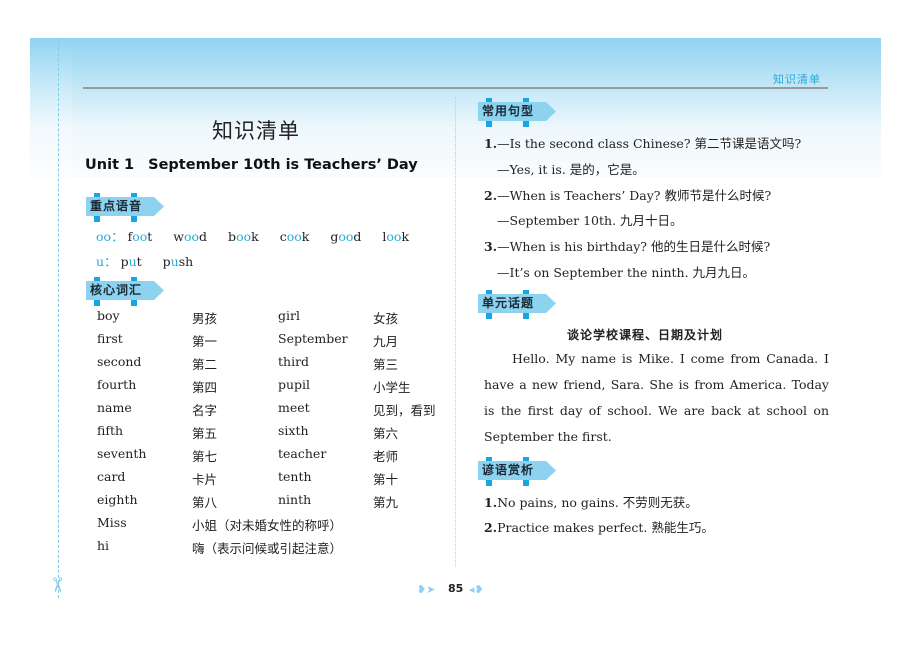  What do you see at coordinates (628, 195) in the screenshot?
I see `sentence-question: 2.—When is Teachers’ Day? 教师节是什么时候?` at bounding box center [628, 195].